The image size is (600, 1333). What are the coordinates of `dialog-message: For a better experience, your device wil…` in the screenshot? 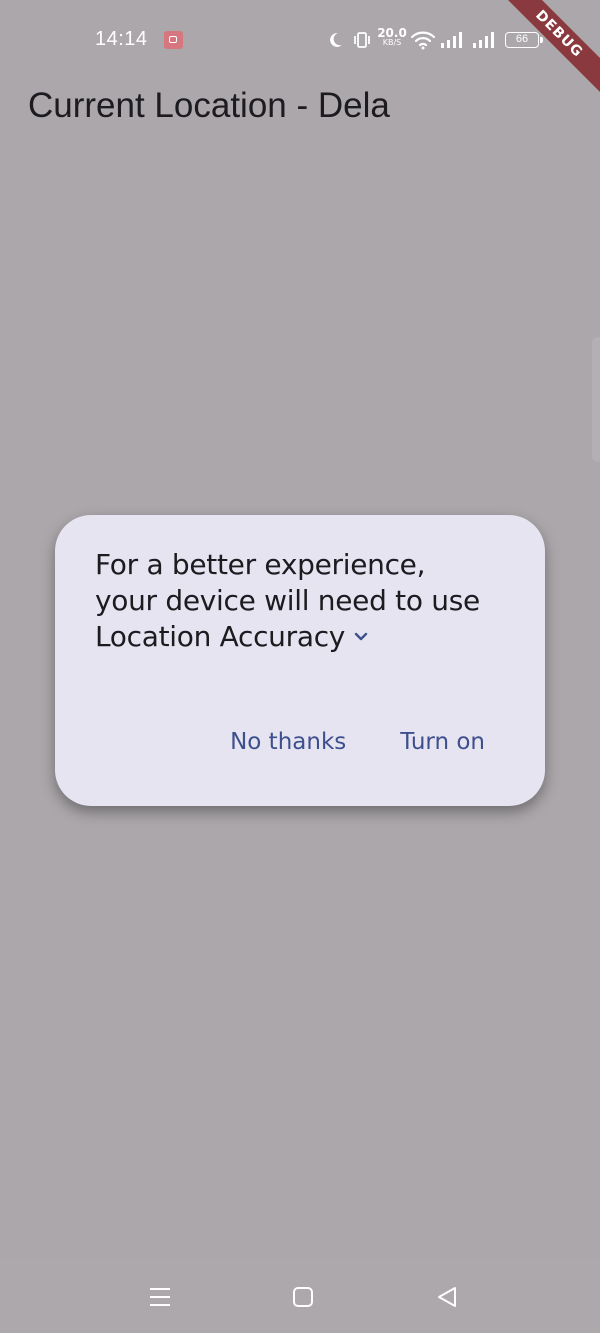 It's located at (305, 601).